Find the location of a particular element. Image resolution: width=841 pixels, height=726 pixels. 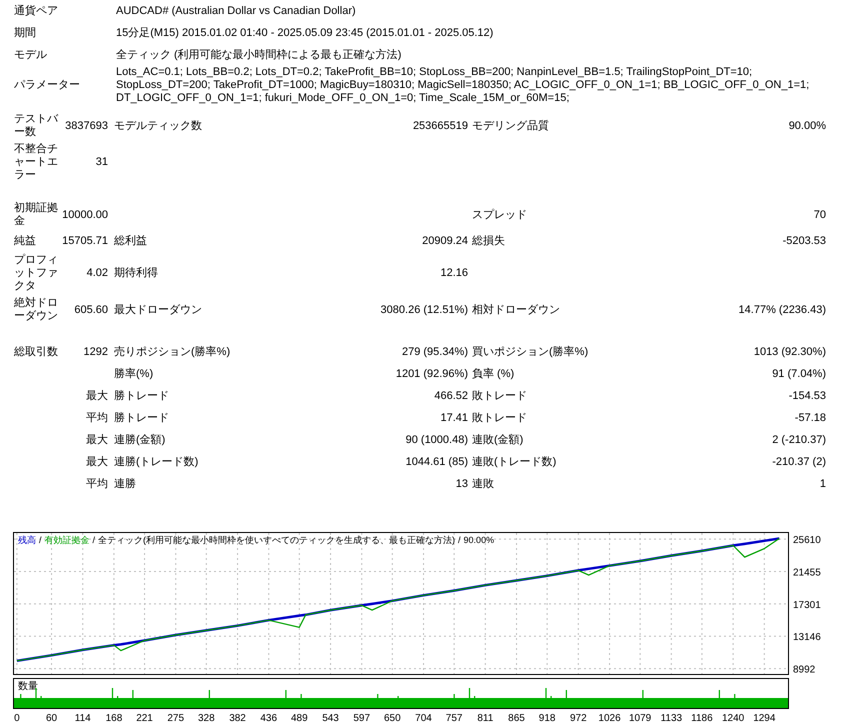

x-tick-label: 1026 is located at coordinates (609, 718).